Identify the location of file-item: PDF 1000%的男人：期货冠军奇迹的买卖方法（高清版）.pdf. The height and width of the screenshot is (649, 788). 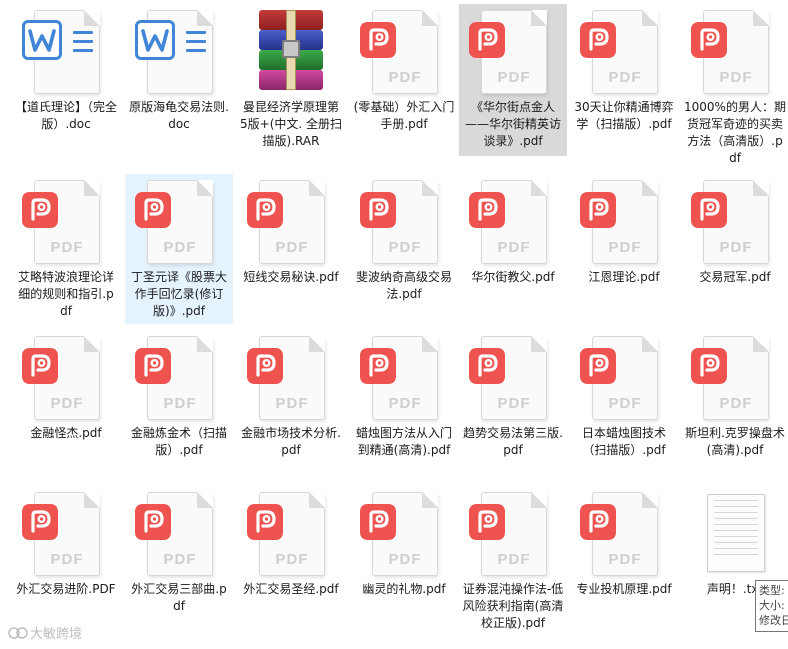
(734, 85).